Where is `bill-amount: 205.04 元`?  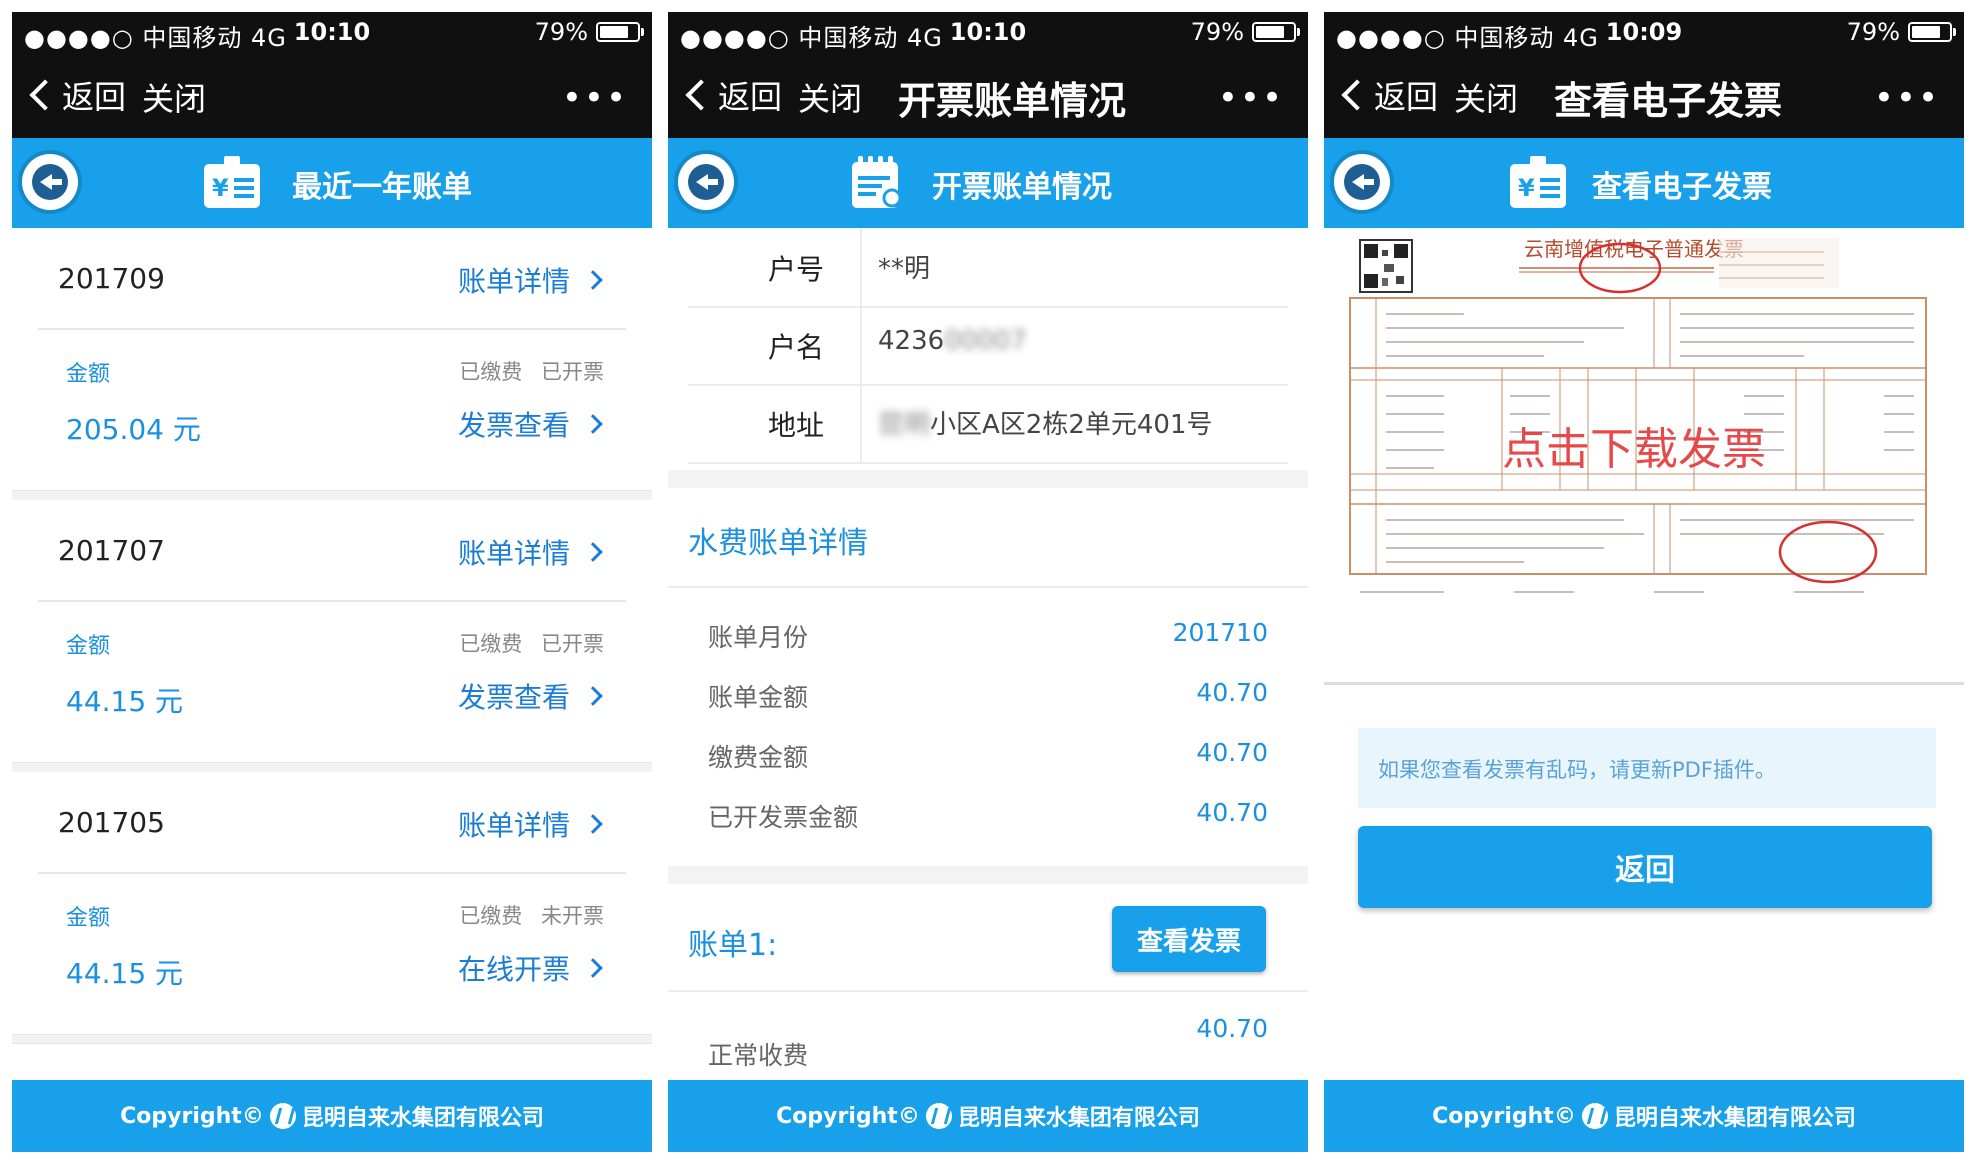 bill-amount: 205.04 元 is located at coordinates (133, 429).